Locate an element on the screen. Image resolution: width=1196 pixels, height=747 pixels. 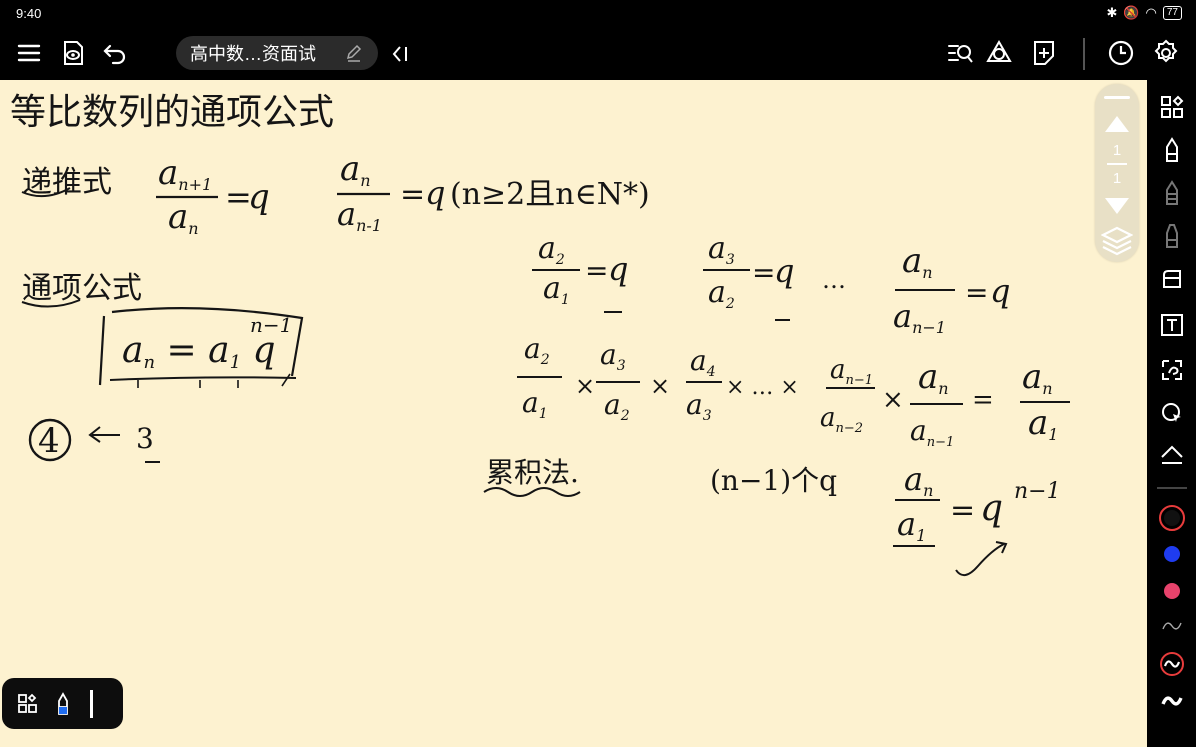
final-a1: a1 is located at coordinates (911, 525).